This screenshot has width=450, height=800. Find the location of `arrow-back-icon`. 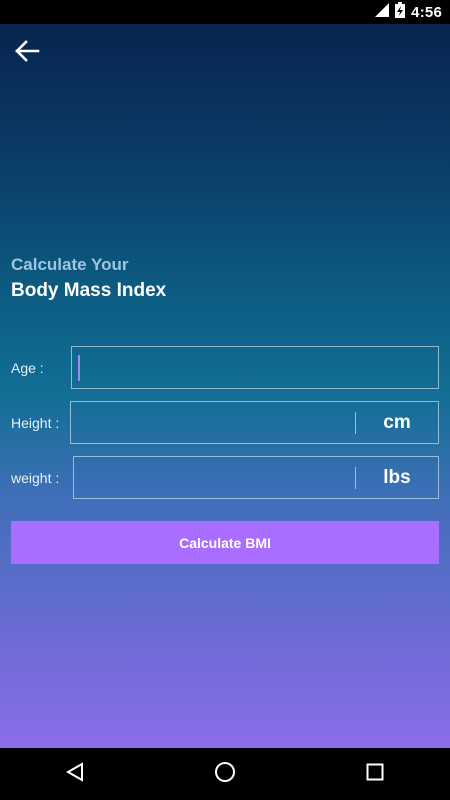

arrow-back-icon is located at coordinates (27, 53).